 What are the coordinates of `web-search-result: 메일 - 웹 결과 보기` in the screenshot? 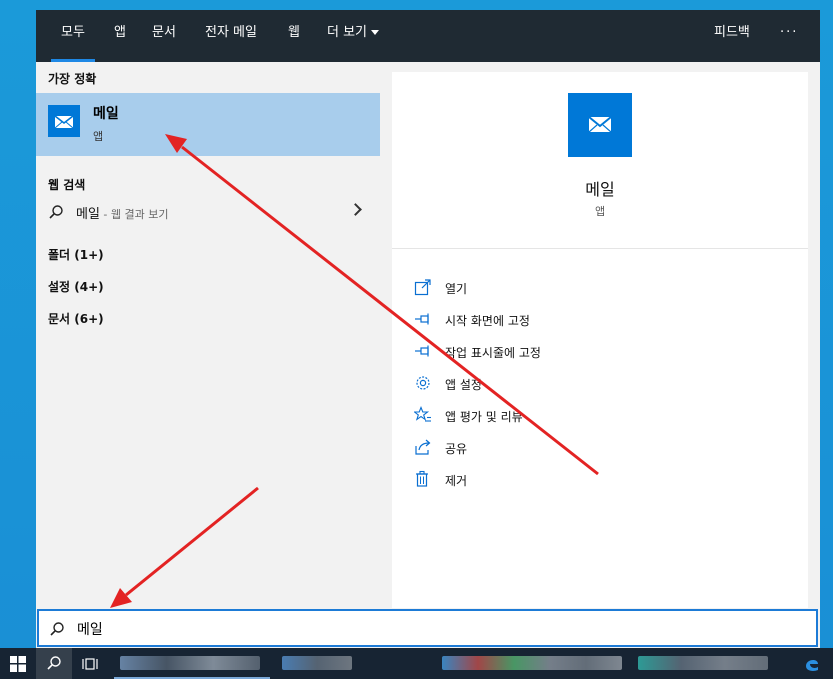 It's located at (208, 212).